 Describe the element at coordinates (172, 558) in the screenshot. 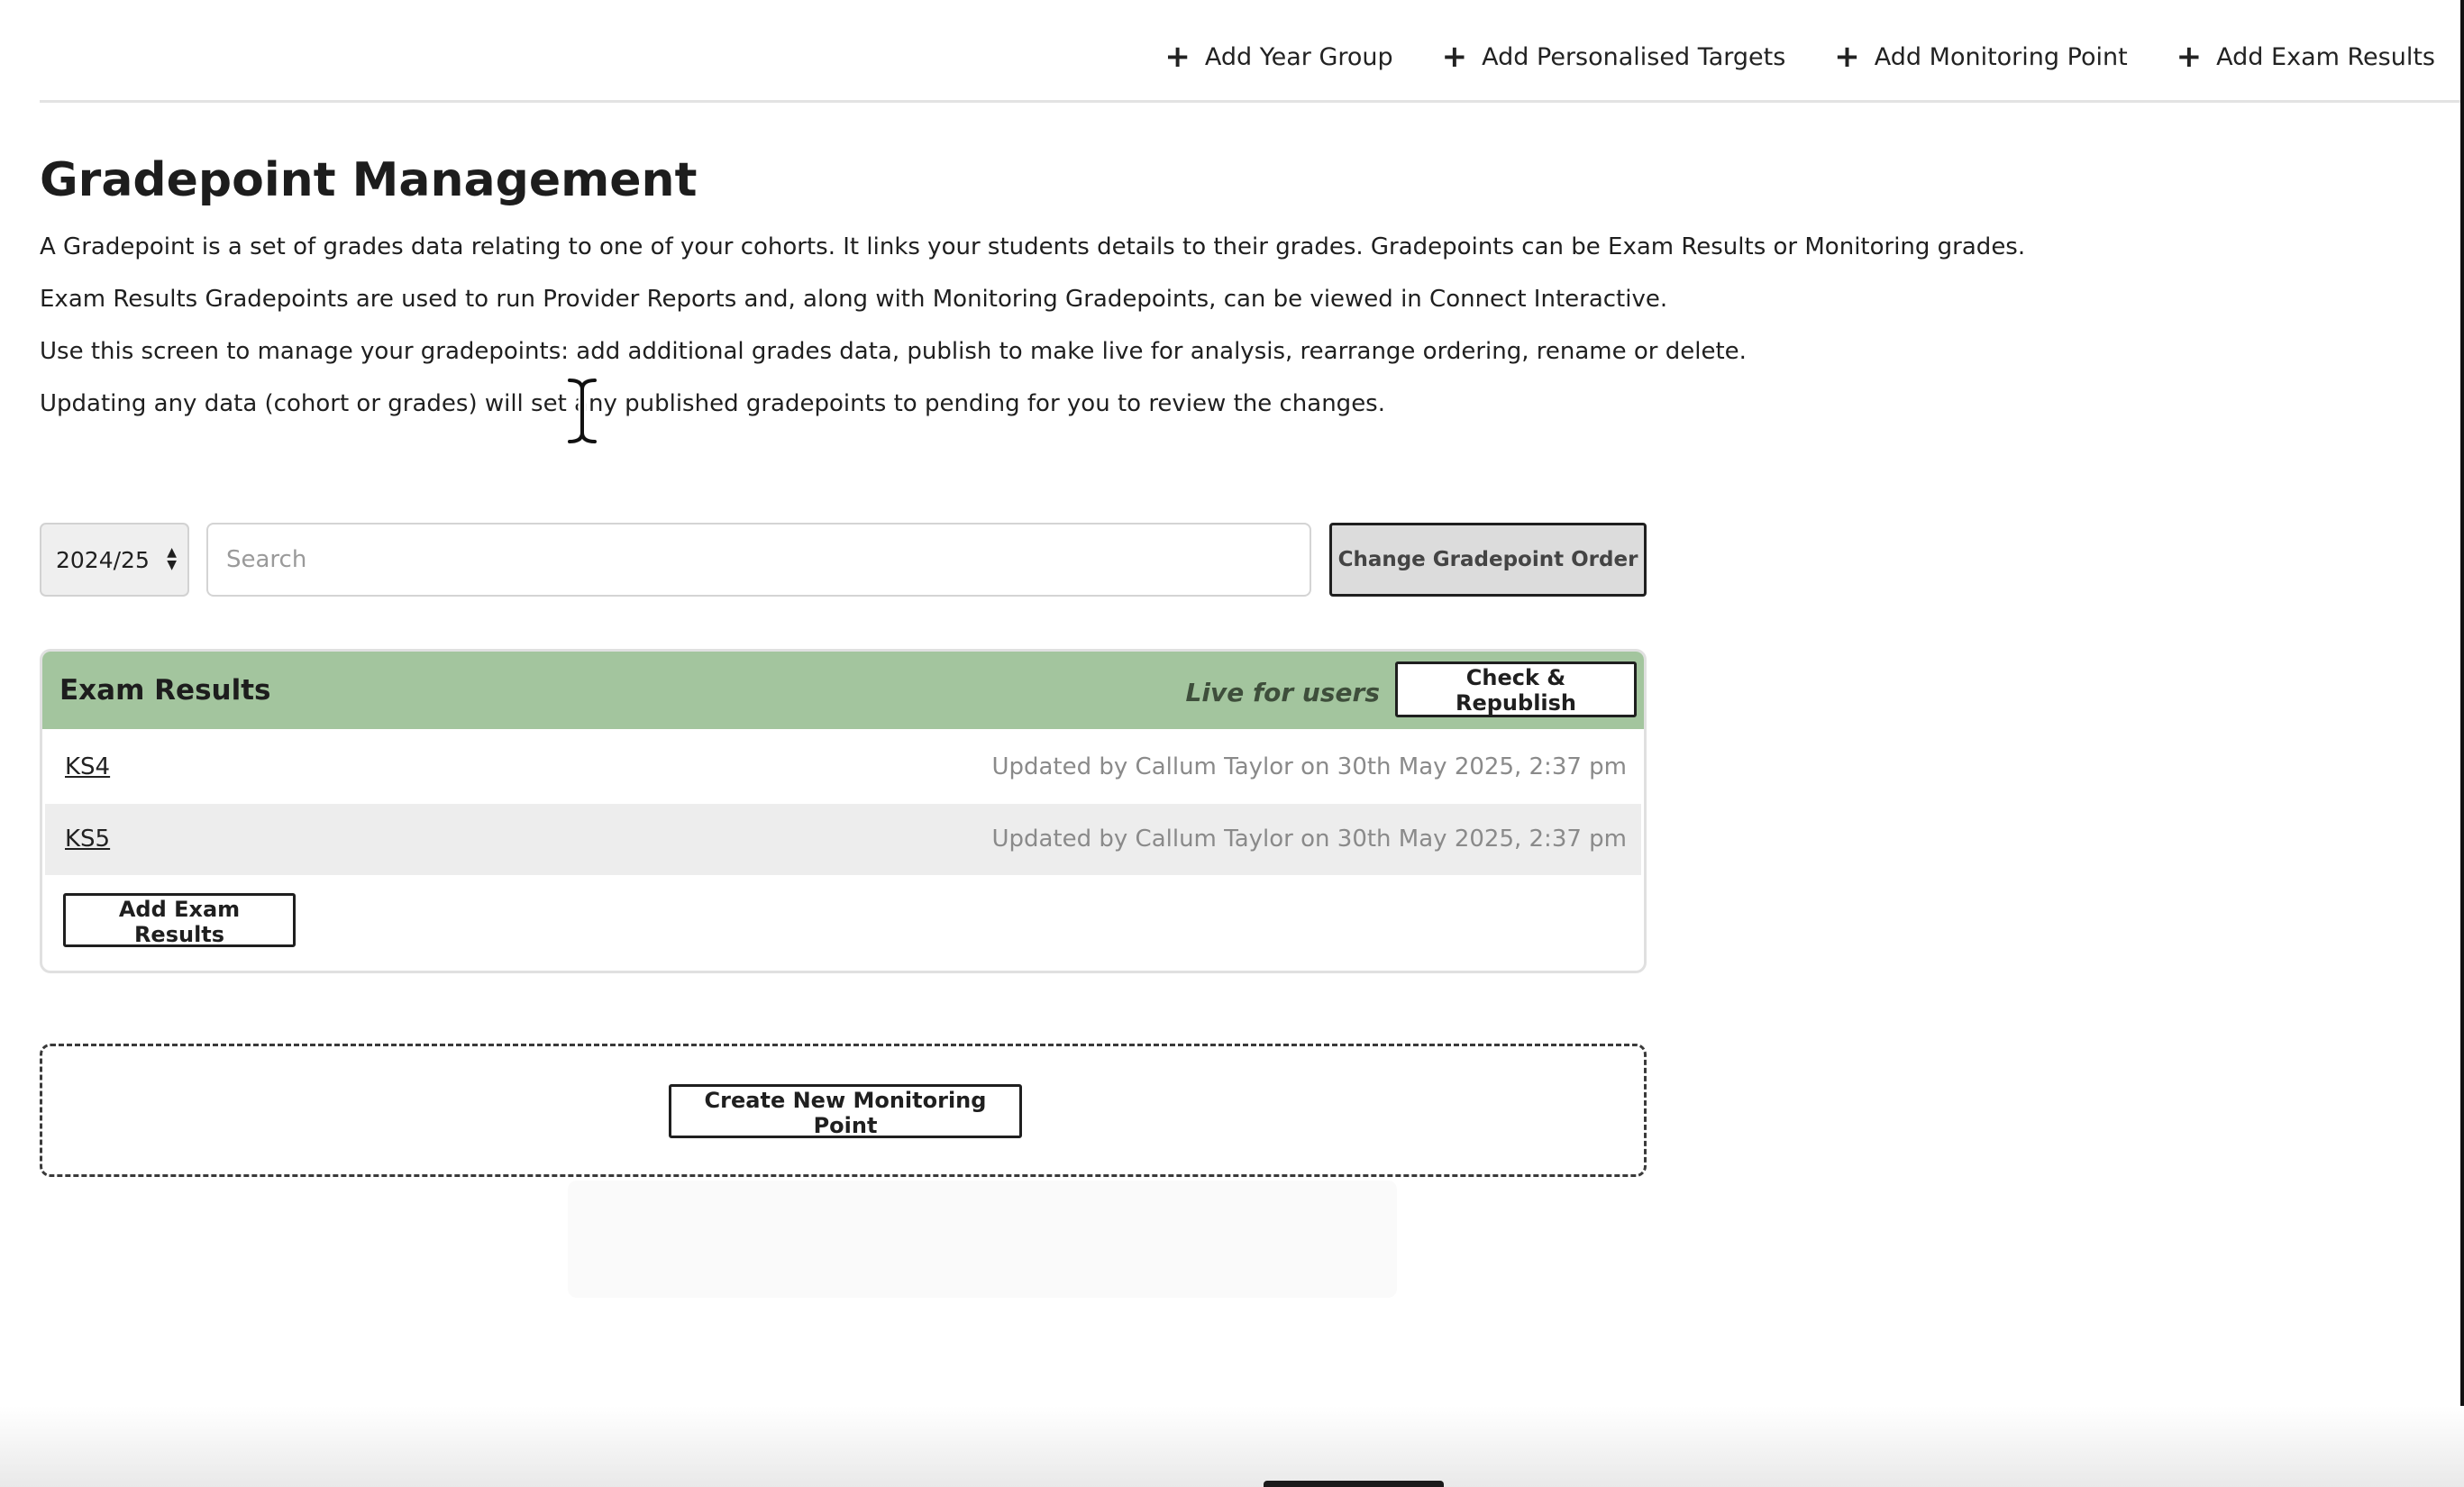

I see `select-arrows-icon: ▲ ▼` at that location.